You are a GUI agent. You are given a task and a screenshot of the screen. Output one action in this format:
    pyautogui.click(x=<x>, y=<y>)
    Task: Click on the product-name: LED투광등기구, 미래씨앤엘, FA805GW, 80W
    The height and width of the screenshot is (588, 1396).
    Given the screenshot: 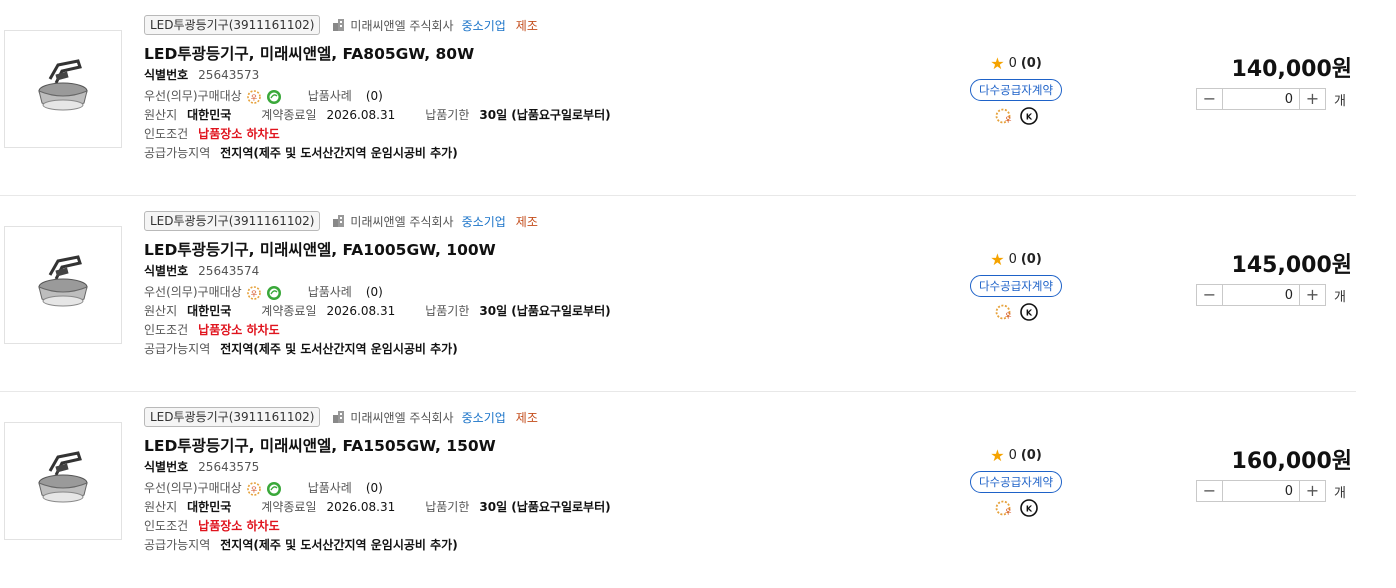 What is the action you would take?
    pyautogui.click(x=524, y=54)
    